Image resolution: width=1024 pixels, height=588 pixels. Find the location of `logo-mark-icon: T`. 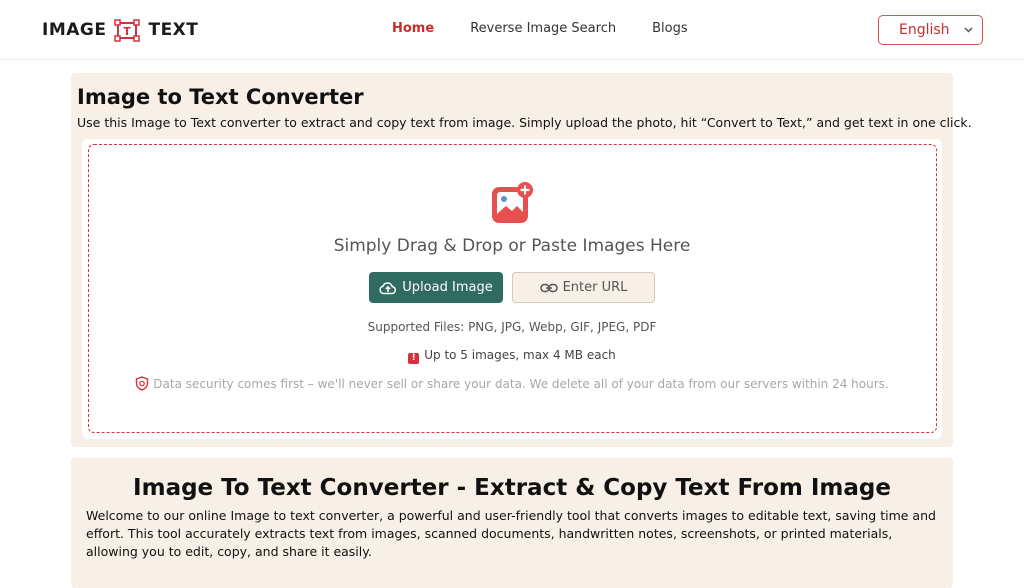

logo-mark-icon: T is located at coordinates (127, 30).